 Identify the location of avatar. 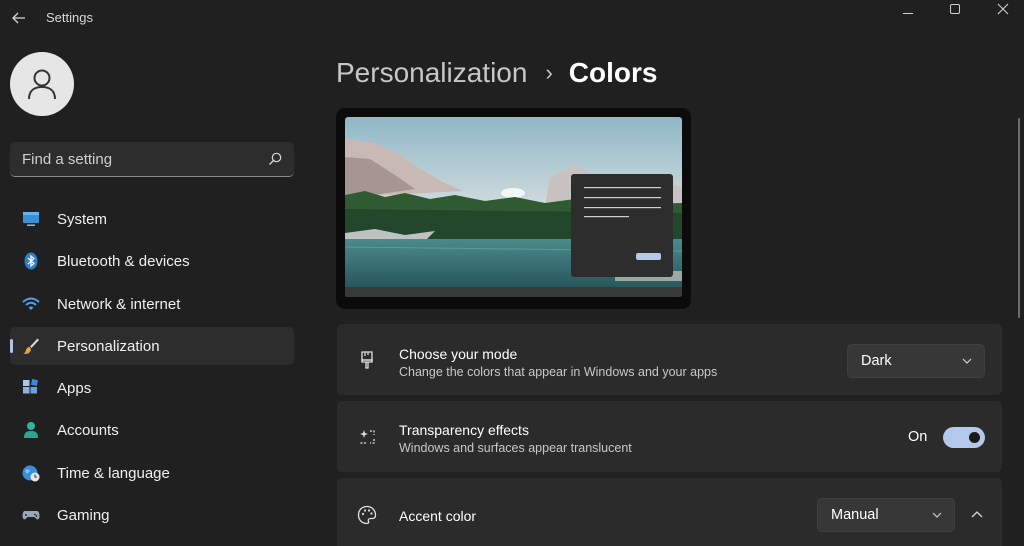
(42, 84).